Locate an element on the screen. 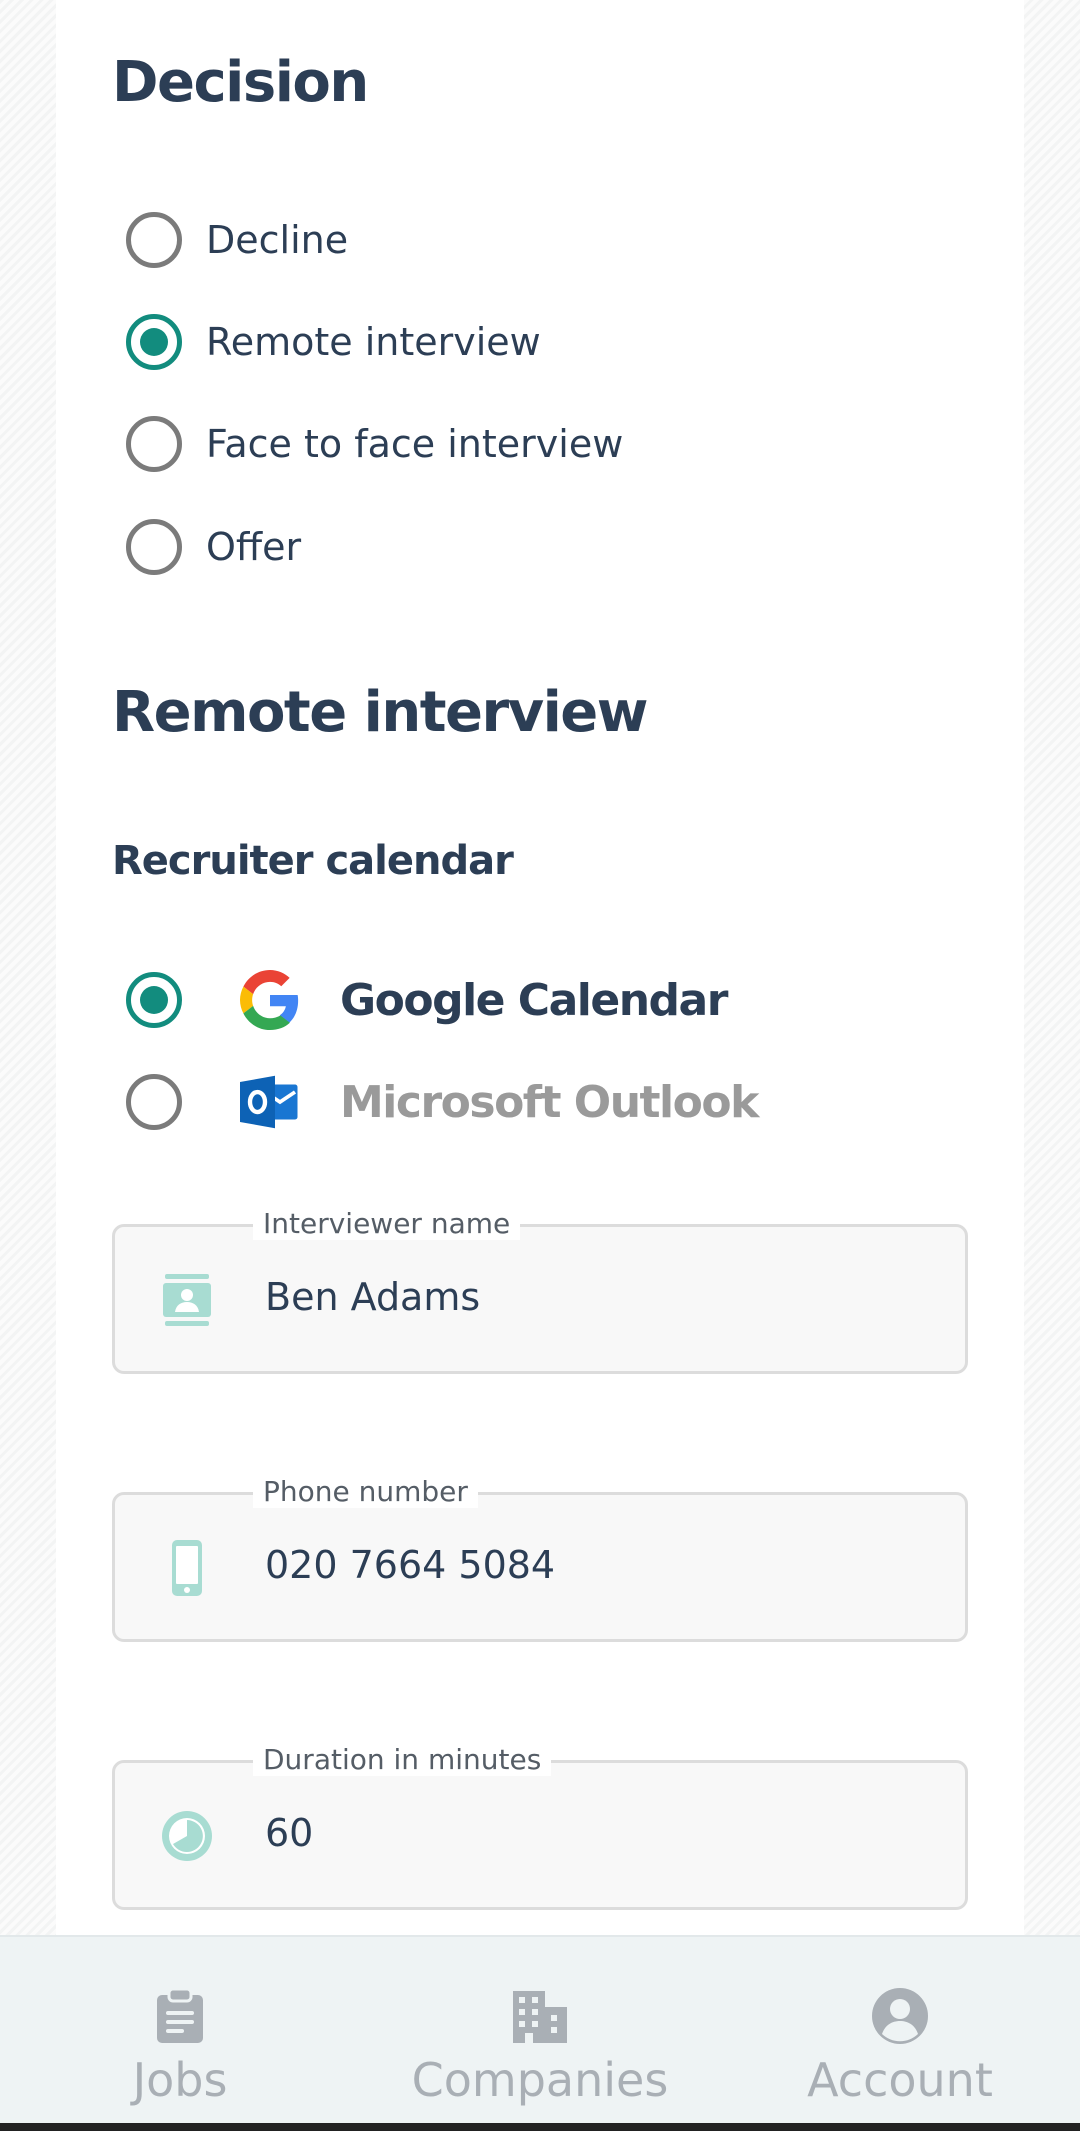 The height and width of the screenshot is (2131, 1080). phone-number-field: Phone number 020 7664 5084 is located at coordinates (540, 1558).